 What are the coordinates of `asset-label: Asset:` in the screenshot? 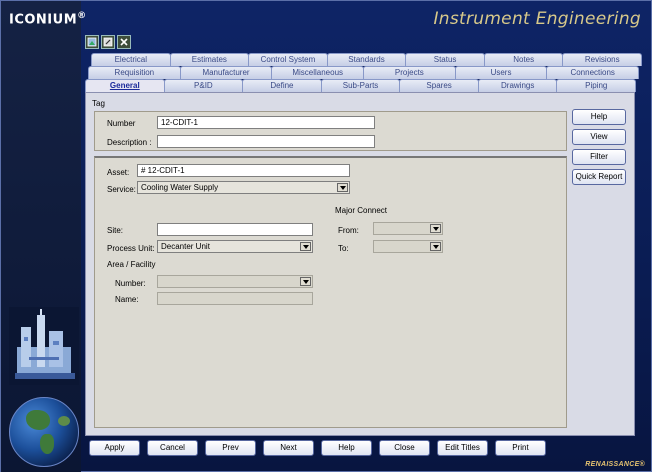 It's located at (118, 172).